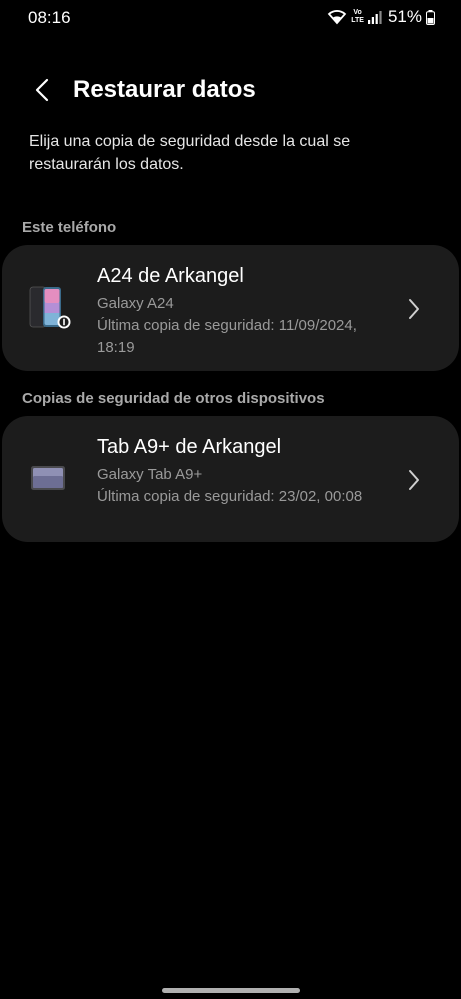 The height and width of the screenshot is (999, 461). What do you see at coordinates (164, 89) in the screenshot?
I see `page-title: Restaurar datos` at bounding box center [164, 89].